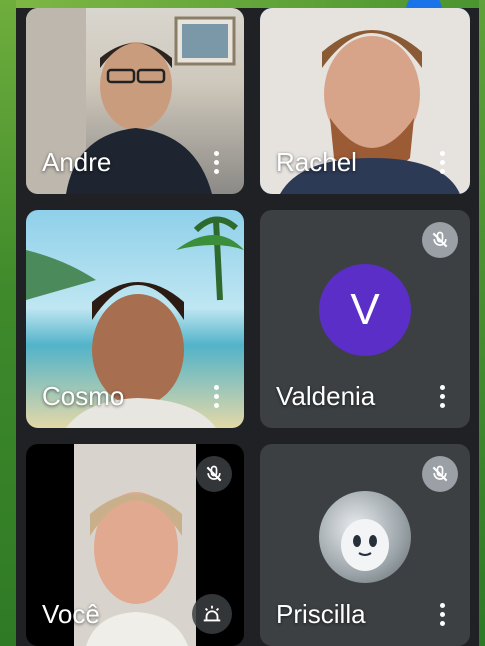  Describe the element at coordinates (316, 162) in the screenshot. I see `participant-name: Rachel` at that location.